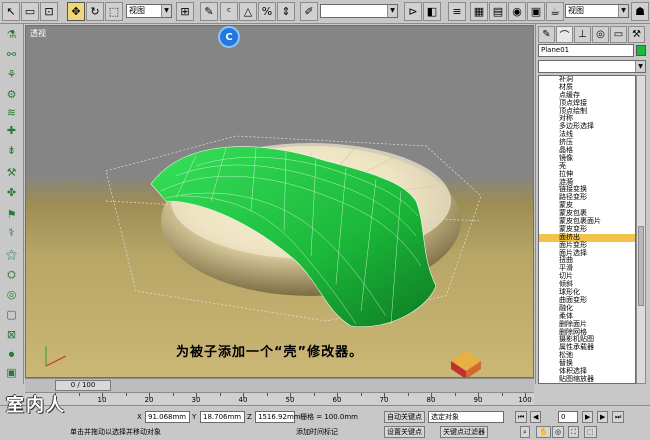 This screenshot has width=650, height=440. I want to click on prev-frame-icon: ◀, so click(536, 417).